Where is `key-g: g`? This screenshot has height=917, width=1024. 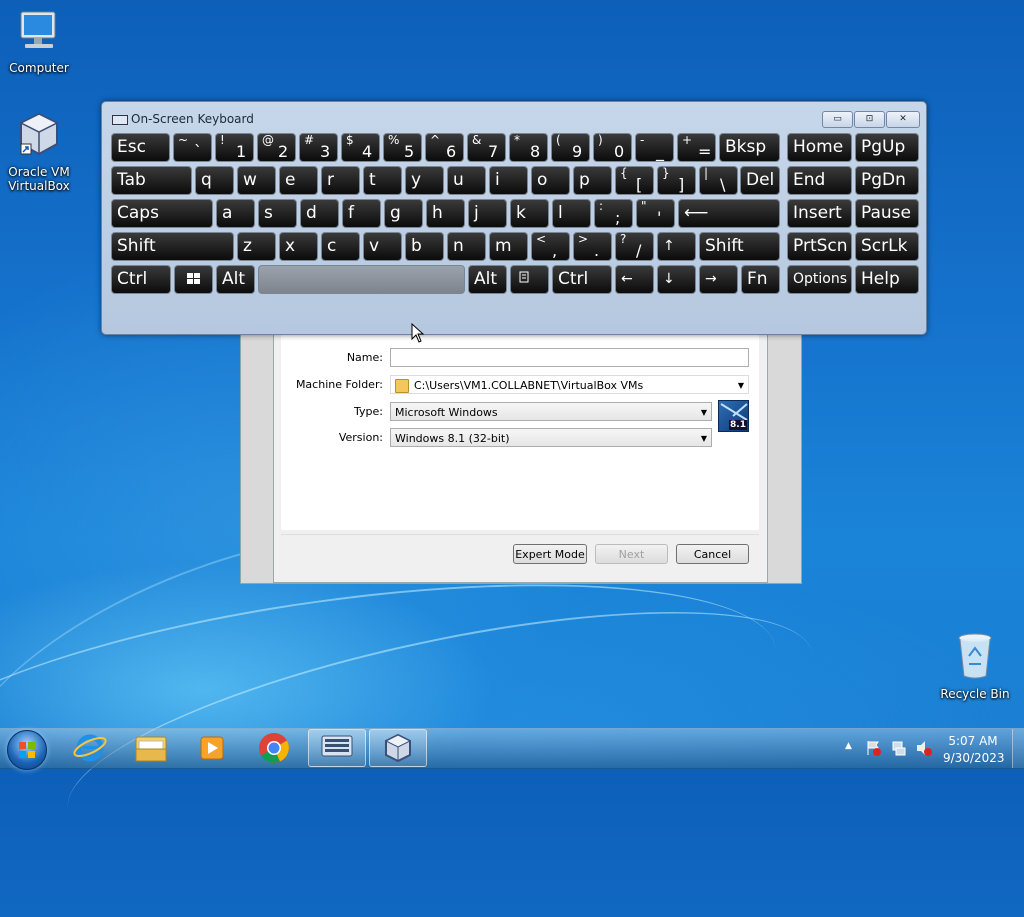 key-g: g is located at coordinates (403, 213).